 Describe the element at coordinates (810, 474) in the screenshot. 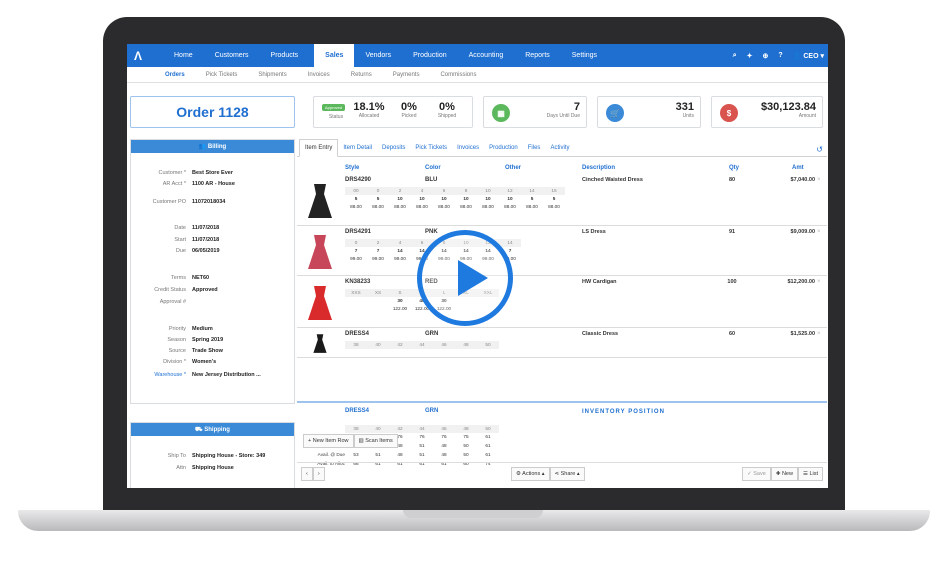

I see `list-button: ☰ List` at that location.